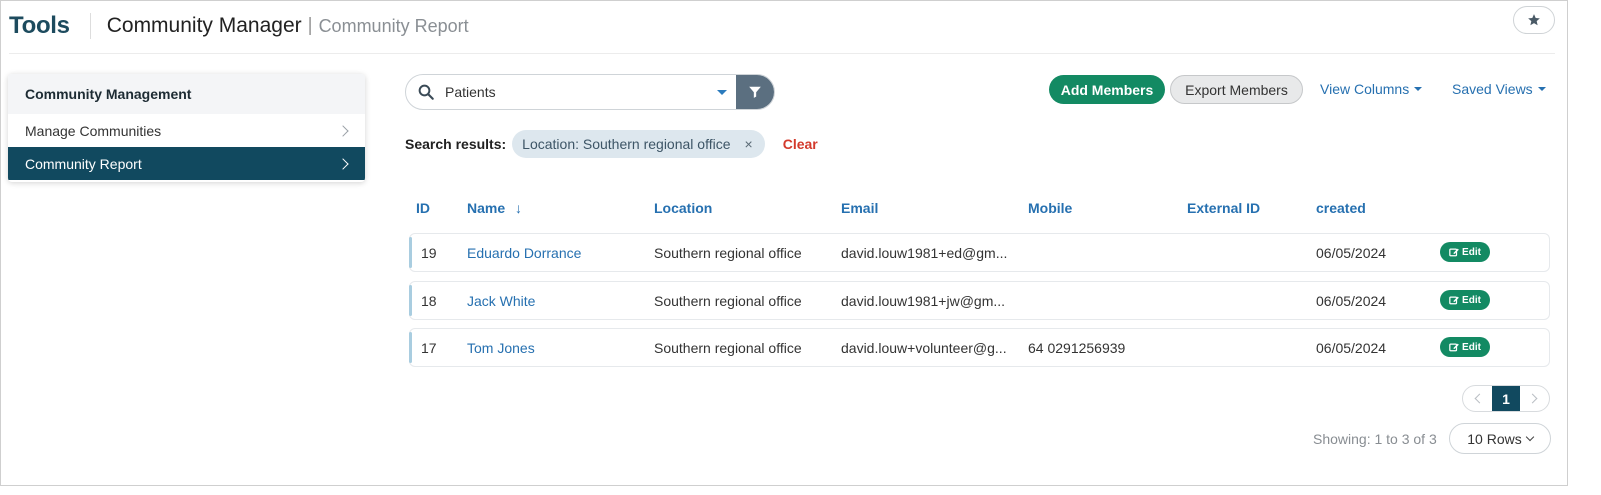  I want to click on search-box, so click(590, 92).